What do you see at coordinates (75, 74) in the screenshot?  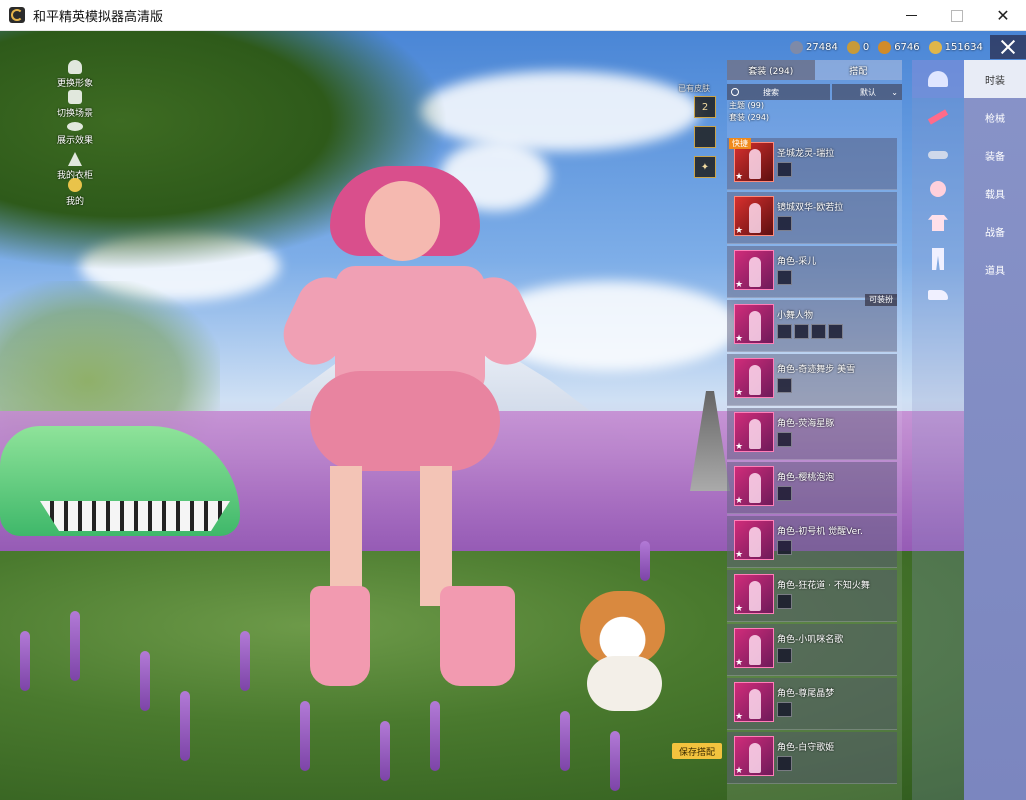 I see `hud-change-look: 更换形象` at bounding box center [75, 74].